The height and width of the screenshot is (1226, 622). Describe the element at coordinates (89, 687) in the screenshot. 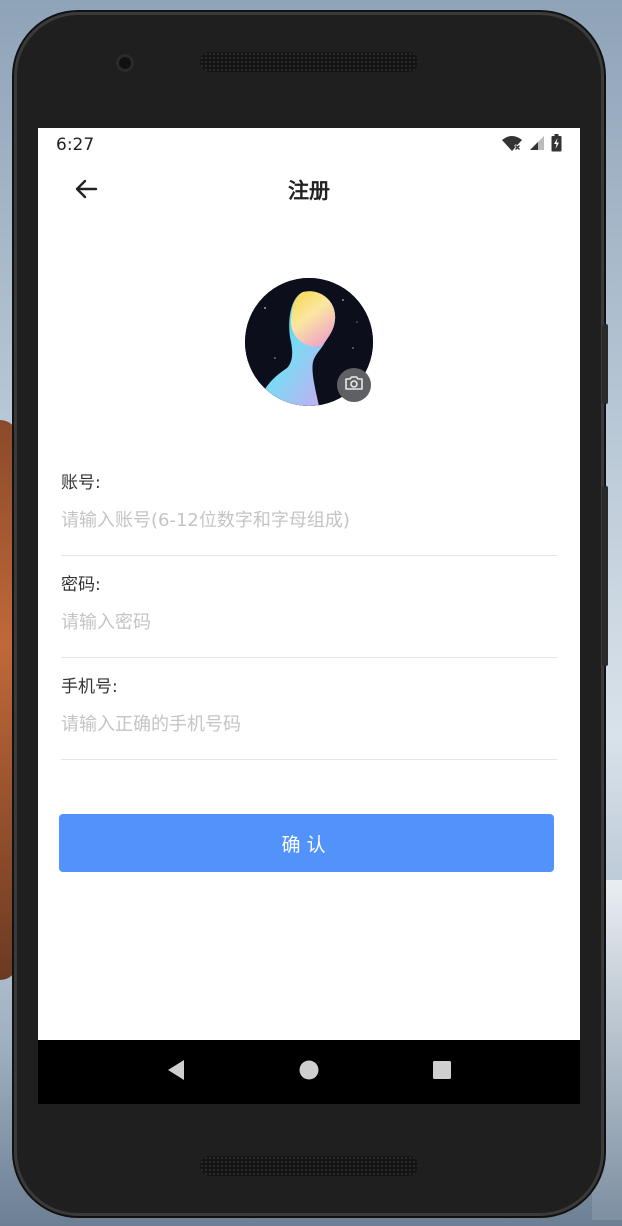

I see `phone-label: 手机号:` at that location.